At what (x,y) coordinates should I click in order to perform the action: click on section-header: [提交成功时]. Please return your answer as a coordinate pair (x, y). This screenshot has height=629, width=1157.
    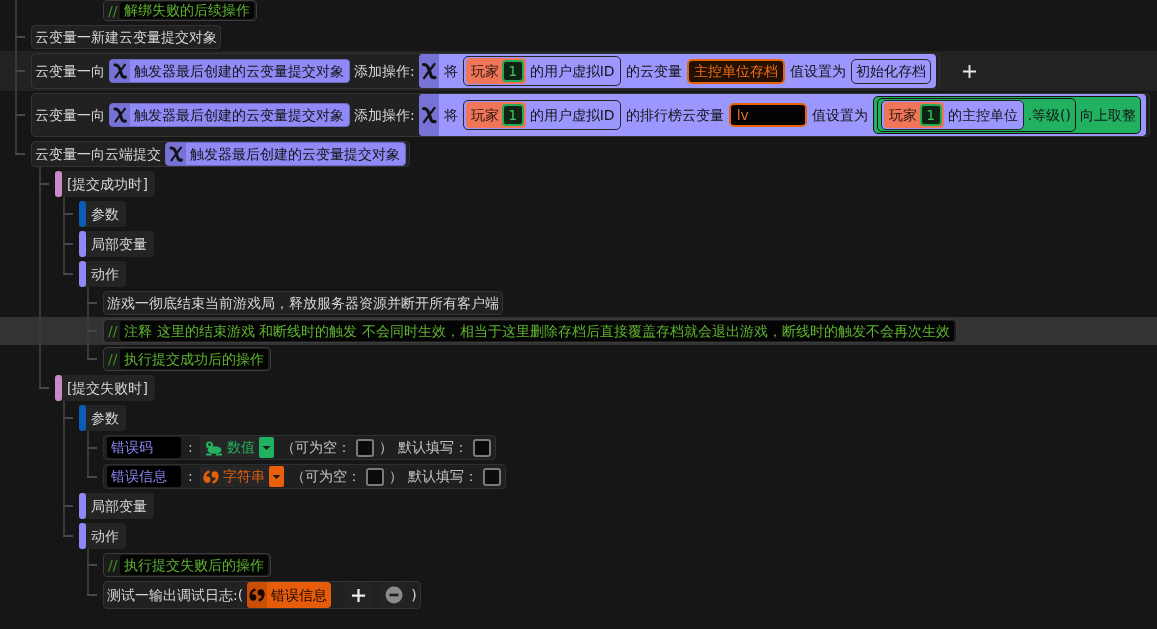
    Looking at the image, I should click on (105, 184).